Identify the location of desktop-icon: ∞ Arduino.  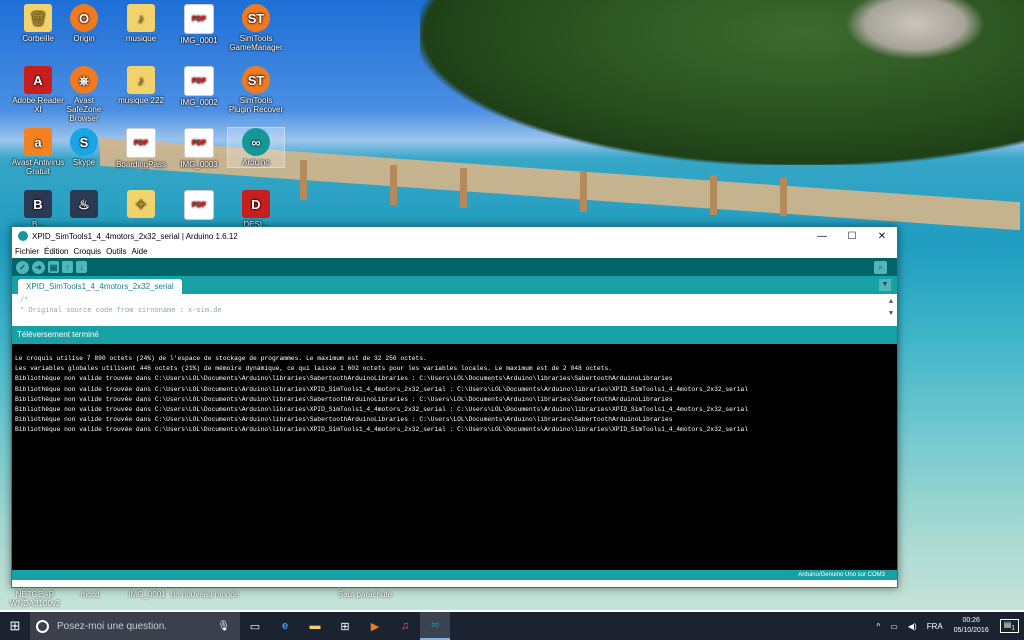
(256, 147).